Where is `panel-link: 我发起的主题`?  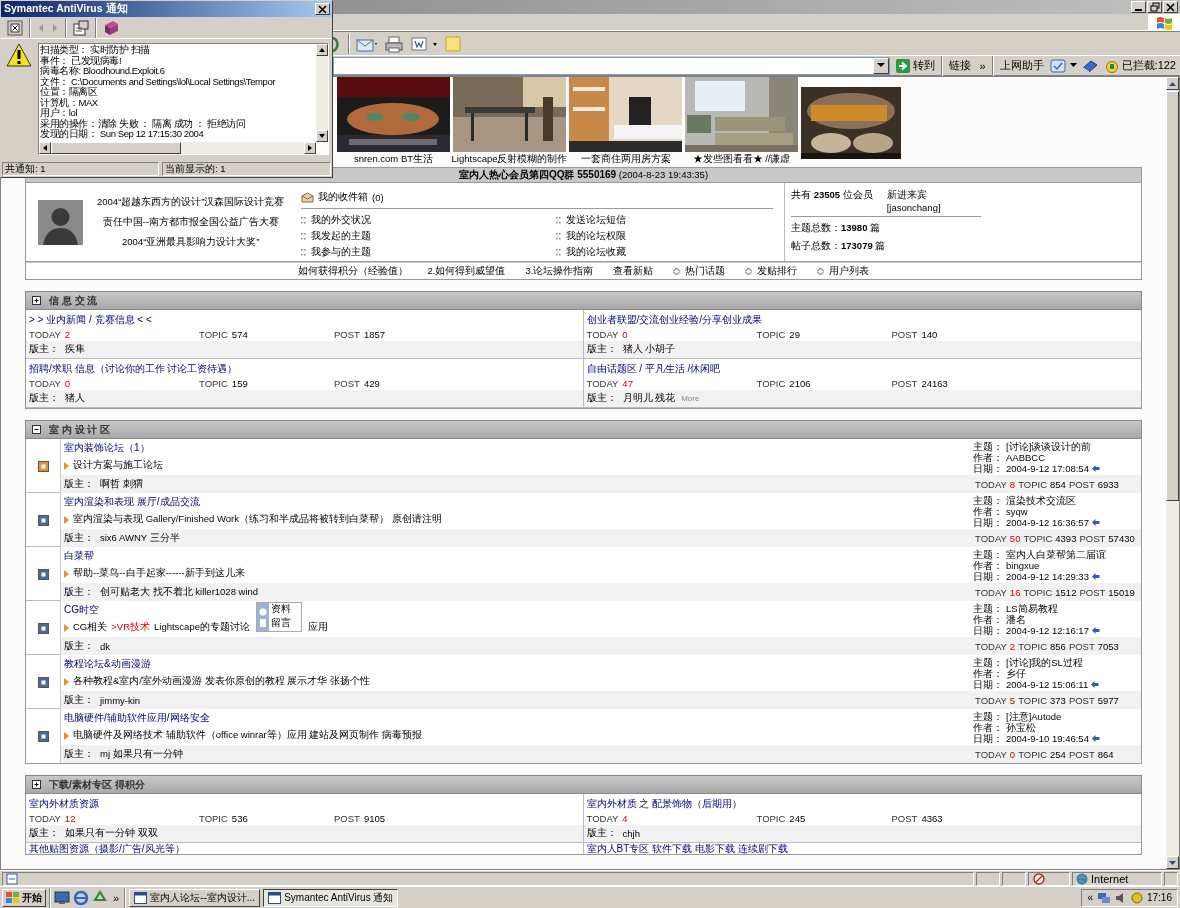
panel-link: 我发起的主题 is located at coordinates (341, 236).